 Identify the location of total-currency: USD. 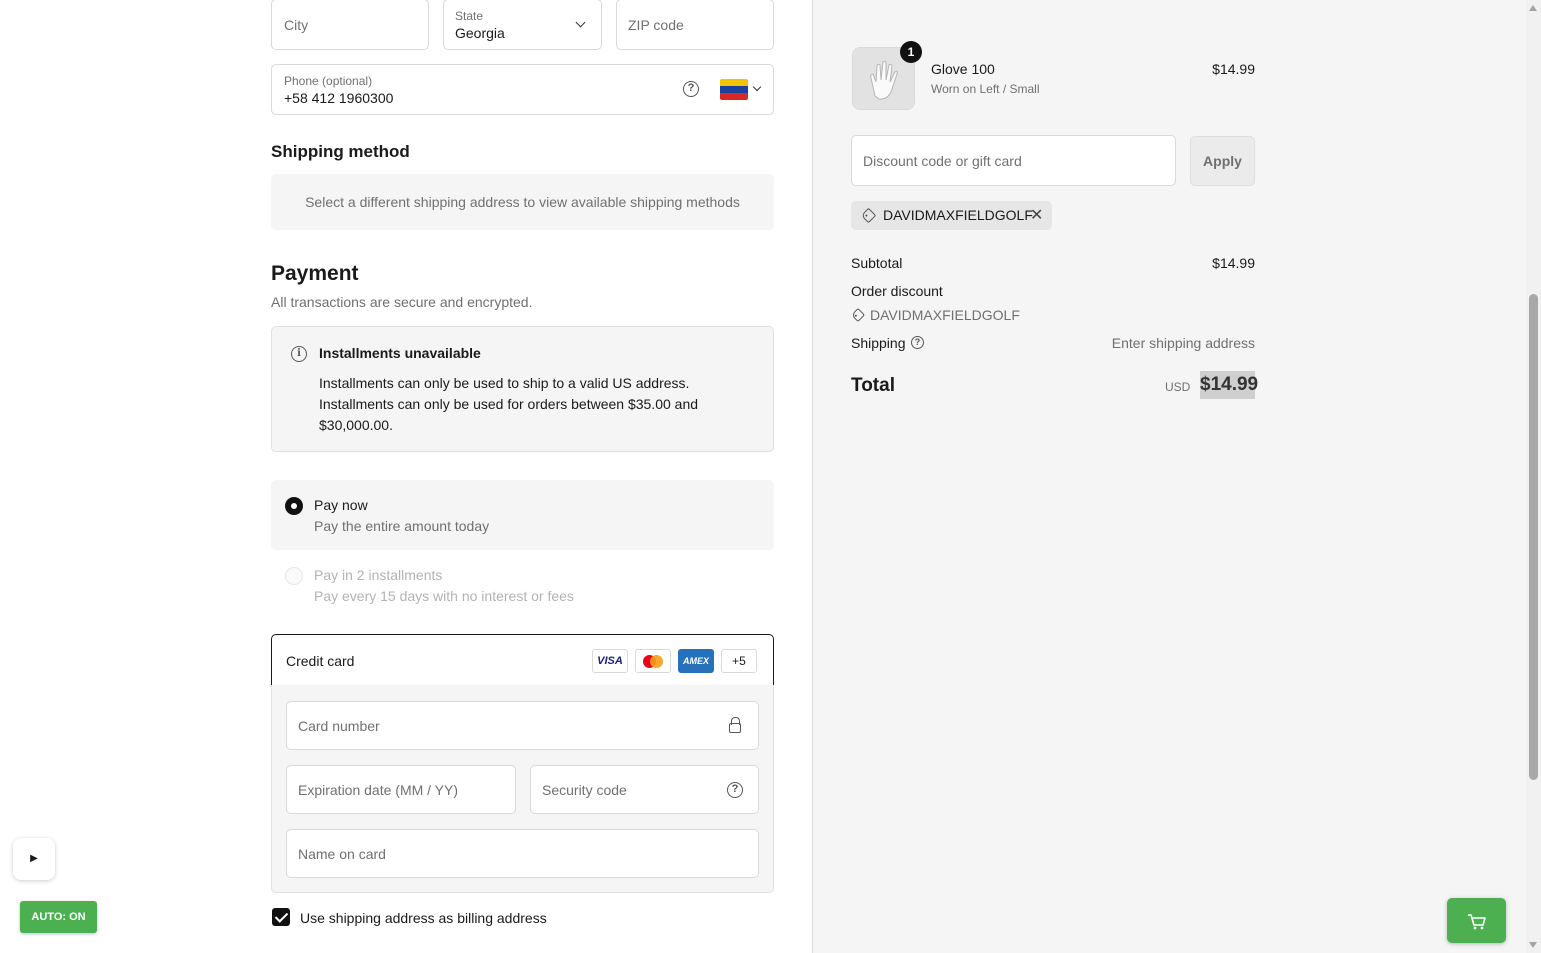
(1178, 387).